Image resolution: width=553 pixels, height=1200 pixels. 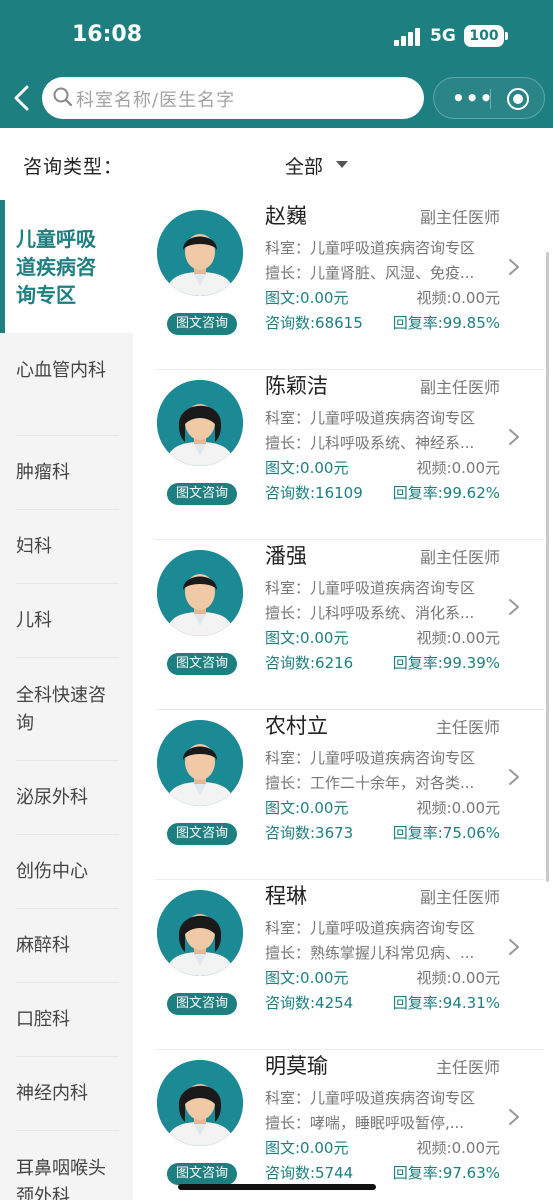 What do you see at coordinates (446, 663) in the screenshot?
I see `reply-rate: 回复率:99.39%` at bounding box center [446, 663].